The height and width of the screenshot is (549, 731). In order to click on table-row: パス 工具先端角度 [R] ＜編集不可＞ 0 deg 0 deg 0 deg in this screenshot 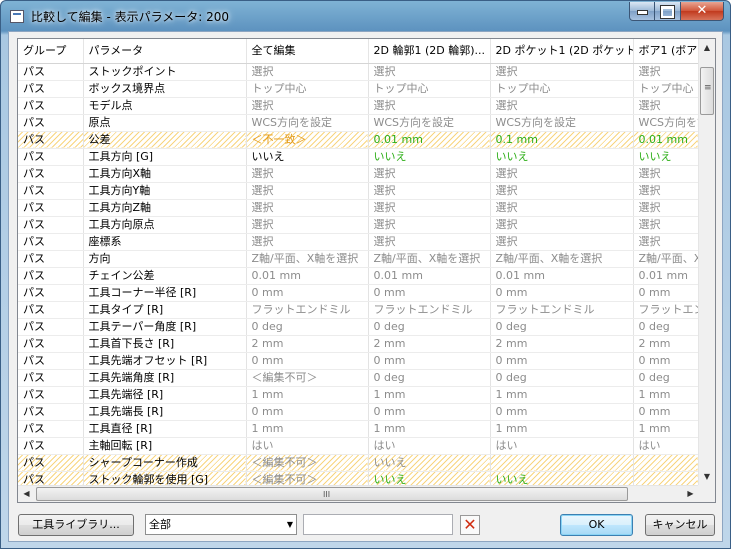, I will do `click(358, 378)`.